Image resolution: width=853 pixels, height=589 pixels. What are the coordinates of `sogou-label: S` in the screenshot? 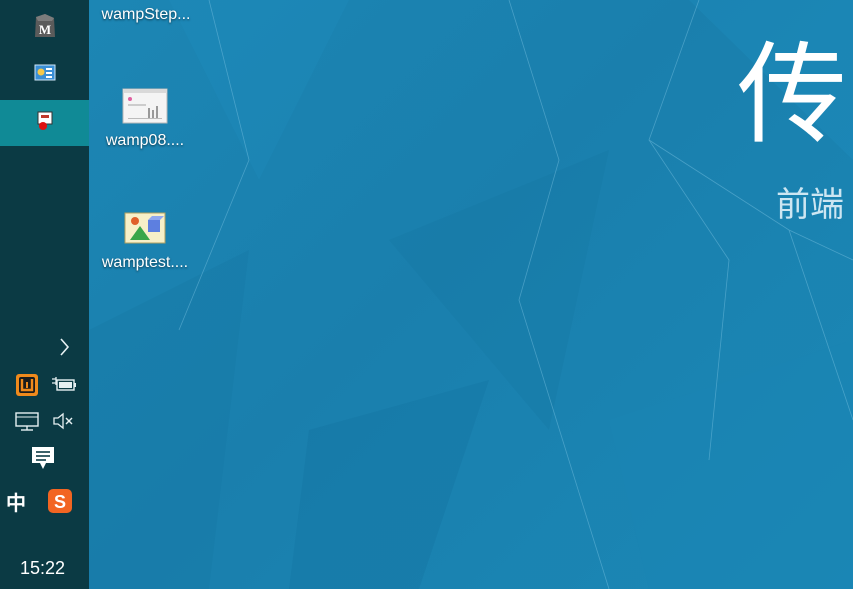 It's located at (60, 502).